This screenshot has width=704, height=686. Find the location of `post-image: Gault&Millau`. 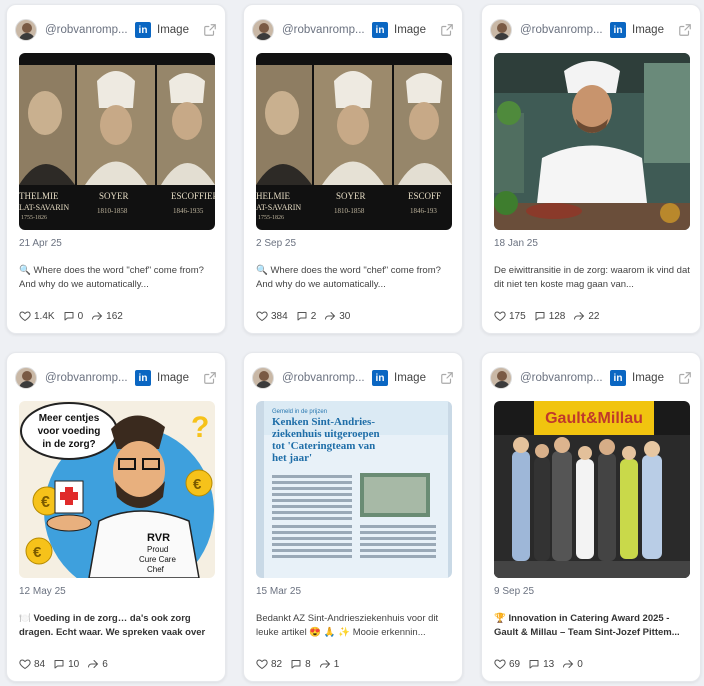

post-image: Gault&Millau is located at coordinates (592, 489).